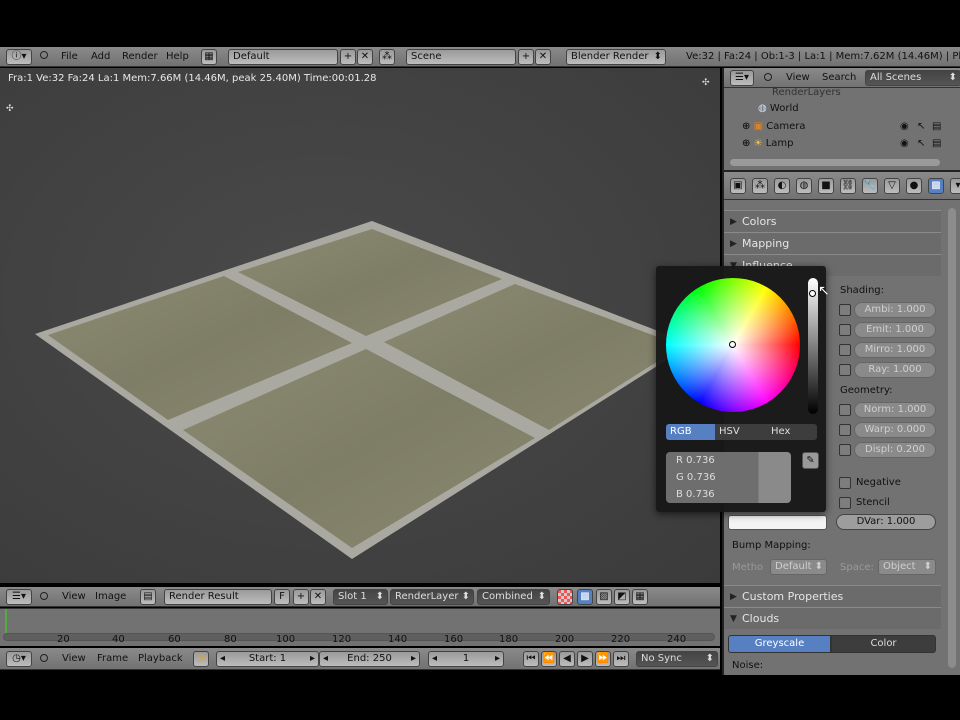 The image size is (960, 720). Describe the element at coordinates (267, 659) in the screenshot. I see `start-frame-field: ◂ Start: 1 ▸` at that location.